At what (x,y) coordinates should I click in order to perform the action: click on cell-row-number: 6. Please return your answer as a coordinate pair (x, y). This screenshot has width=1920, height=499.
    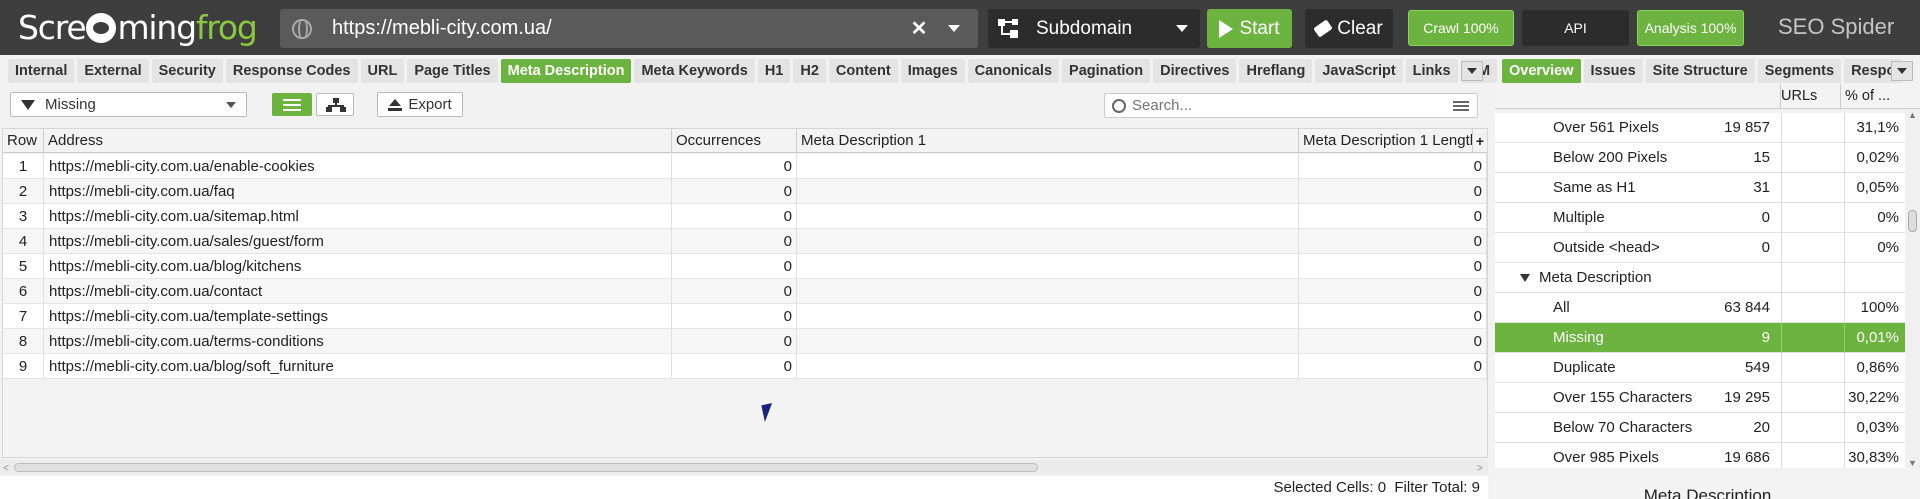
    Looking at the image, I should click on (23, 291).